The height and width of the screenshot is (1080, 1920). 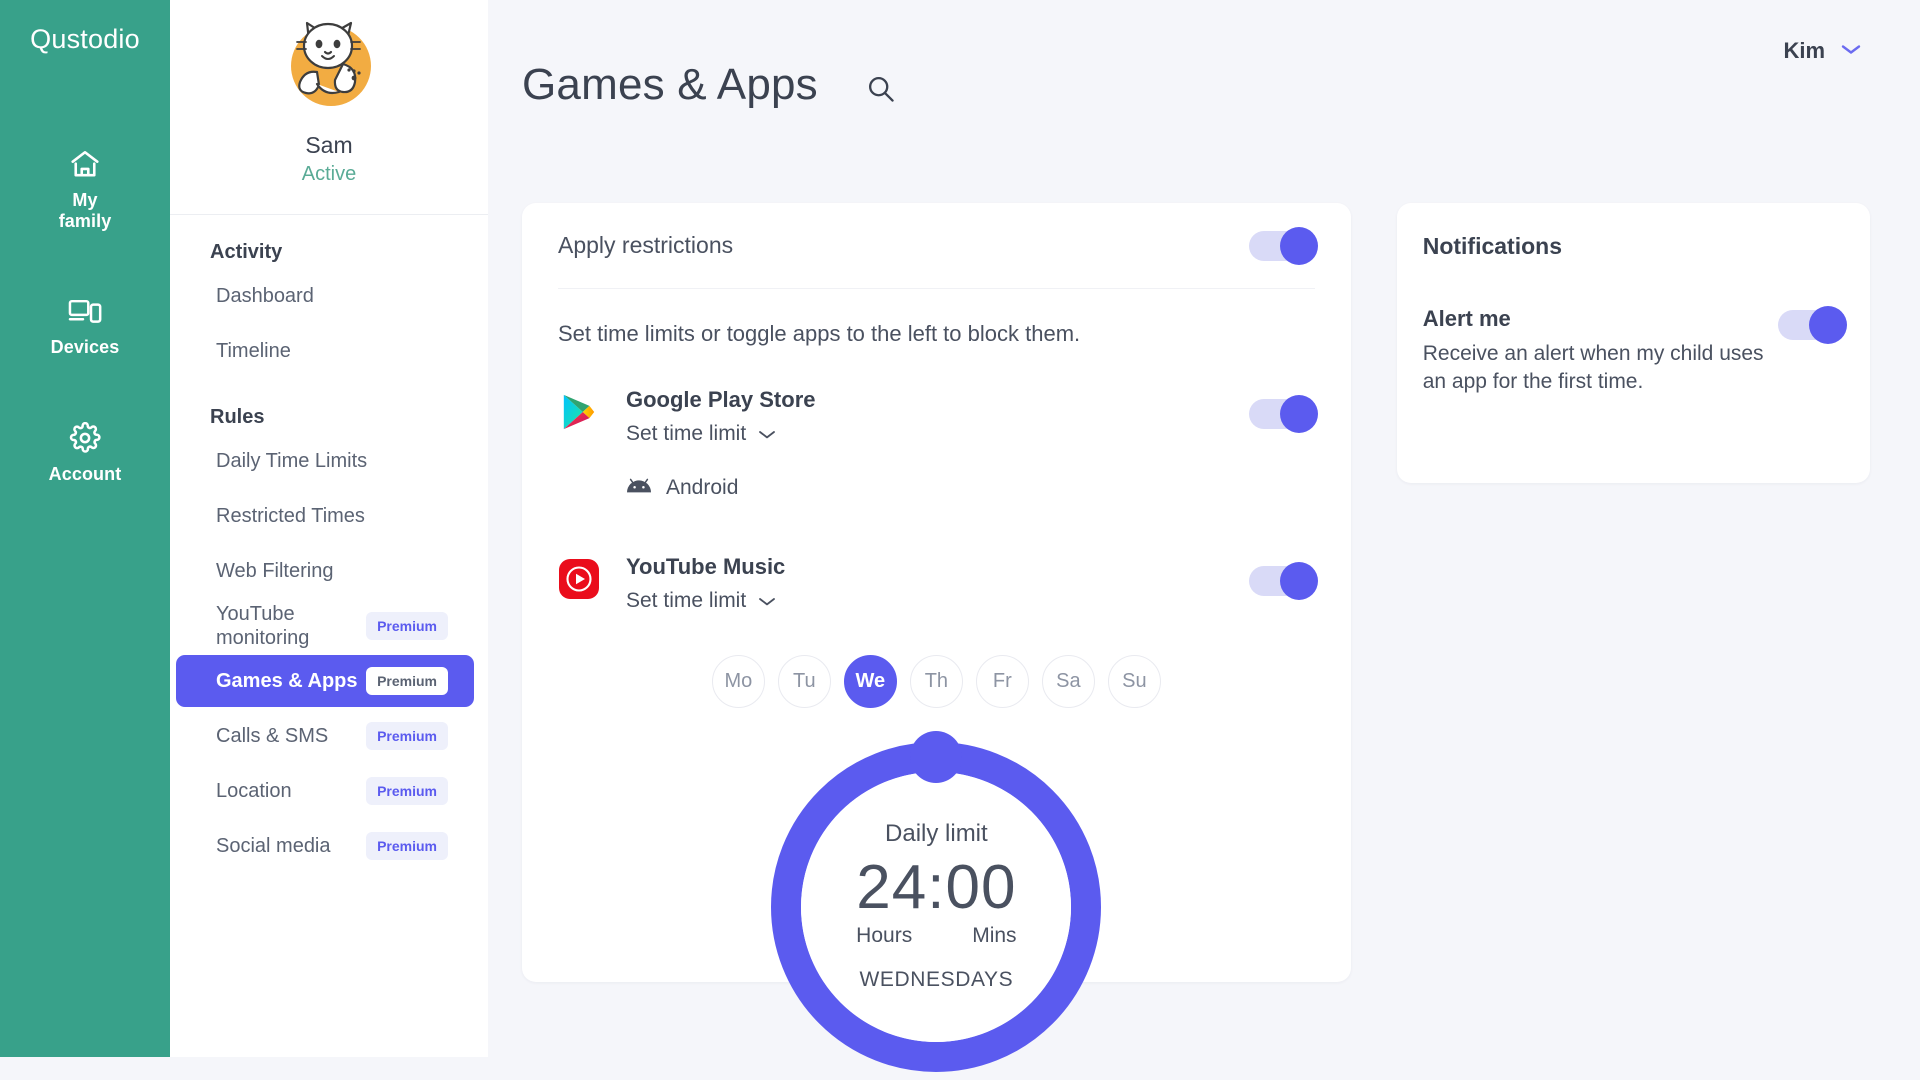 I want to click on app-toggle-youtube-music, so click(x=1283, y=581).